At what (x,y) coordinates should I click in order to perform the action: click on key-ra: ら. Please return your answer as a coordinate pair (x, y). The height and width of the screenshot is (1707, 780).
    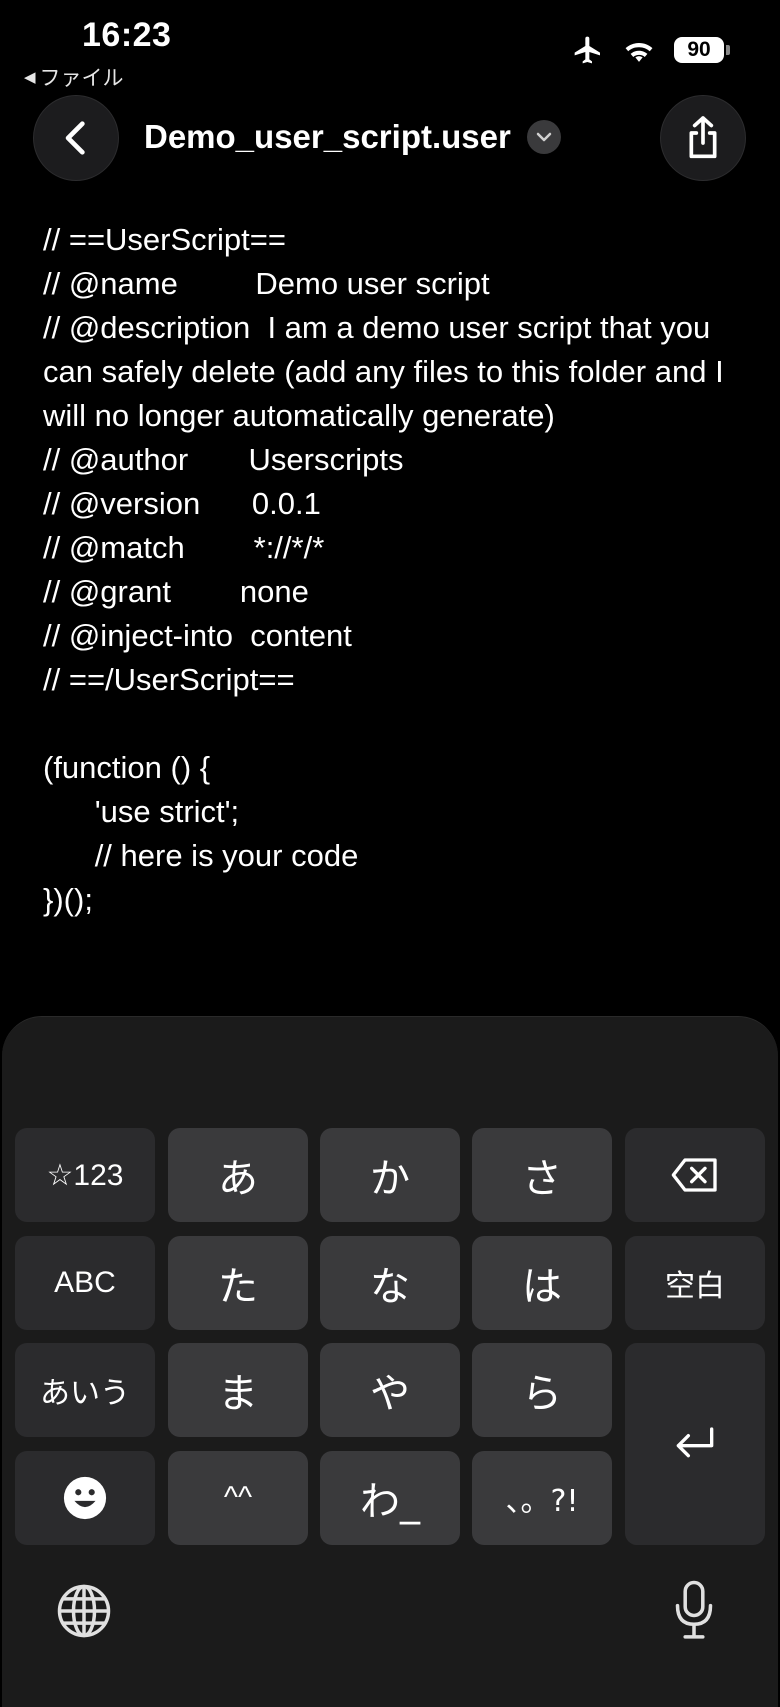
    Looking at the image, I should click on (542, 1390).